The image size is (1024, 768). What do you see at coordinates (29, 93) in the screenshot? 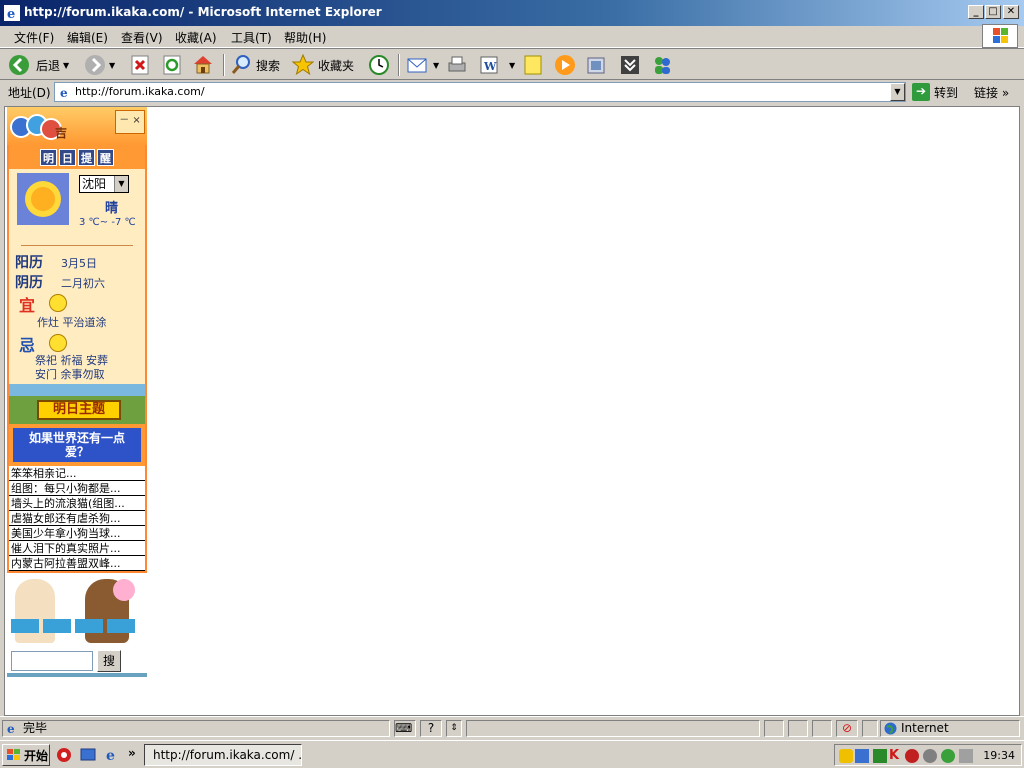
I see `address-label: 地址(D)` at bounding box center [29, 93].